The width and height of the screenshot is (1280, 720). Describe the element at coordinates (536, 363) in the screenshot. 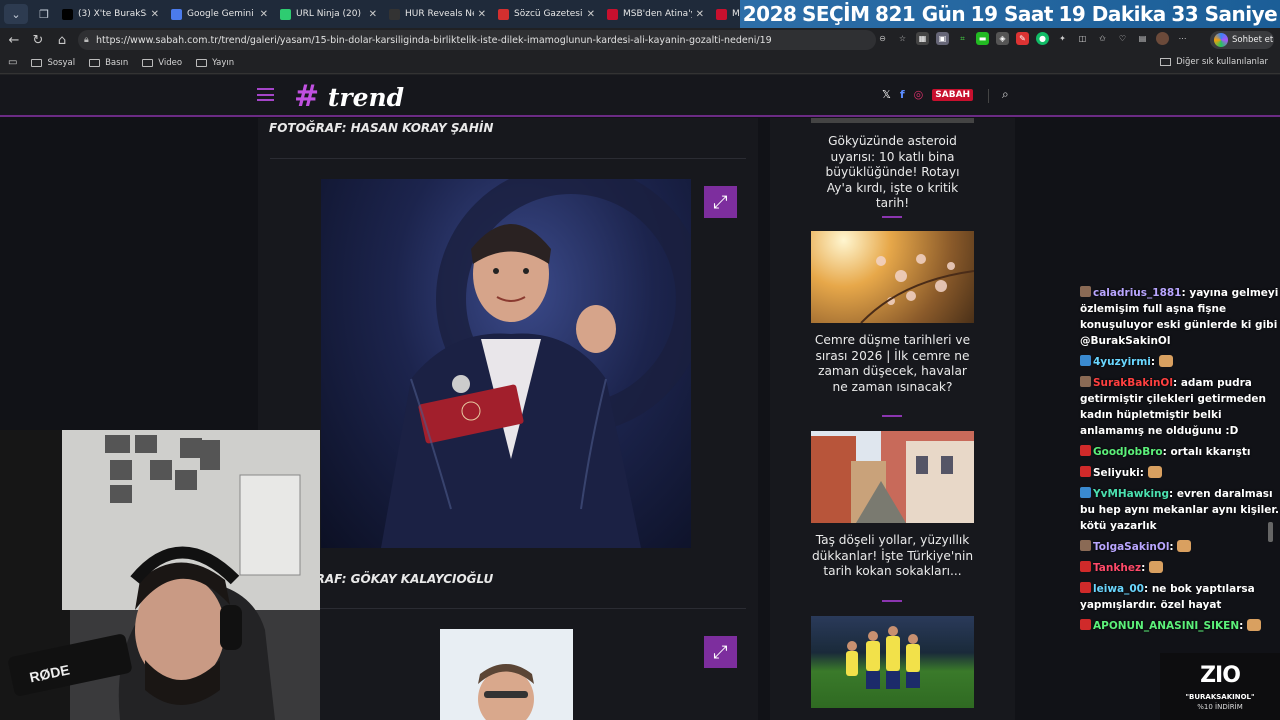

I see `presenter-illustration` at that location.